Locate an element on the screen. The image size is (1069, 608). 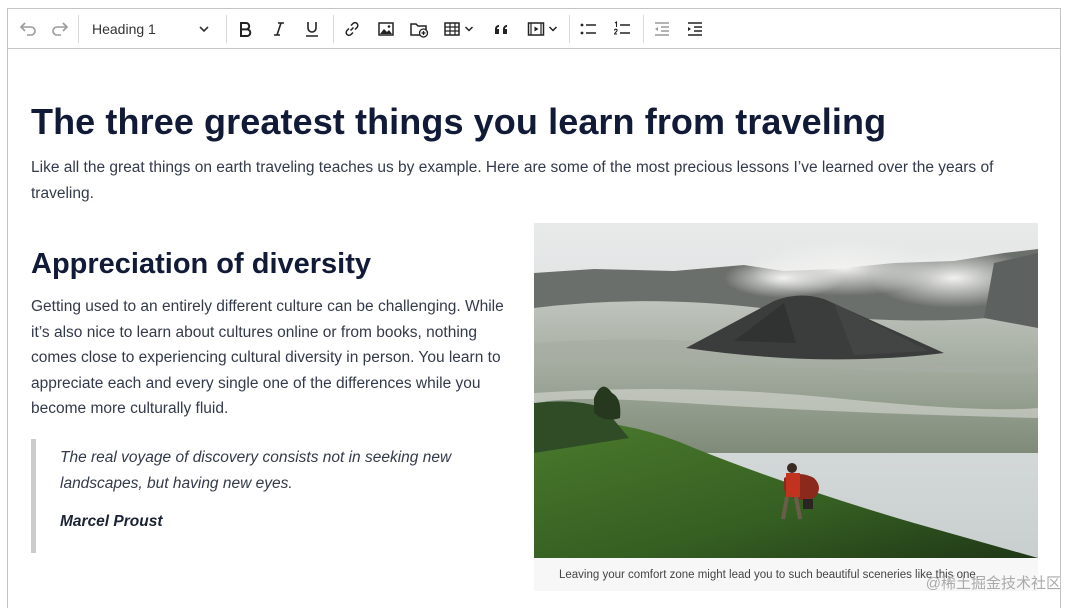
link-icon is located at coordinates (352, 29).